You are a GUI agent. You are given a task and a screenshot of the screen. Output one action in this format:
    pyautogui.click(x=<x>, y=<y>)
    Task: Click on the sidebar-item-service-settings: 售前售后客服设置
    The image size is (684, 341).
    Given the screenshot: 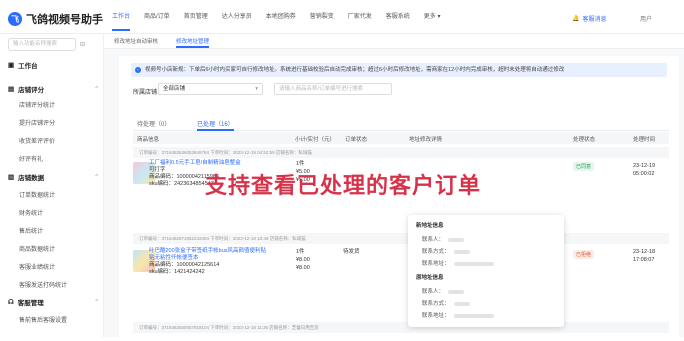 What is the action you would take?
    pyautogui.click(x=43, y=319)
    